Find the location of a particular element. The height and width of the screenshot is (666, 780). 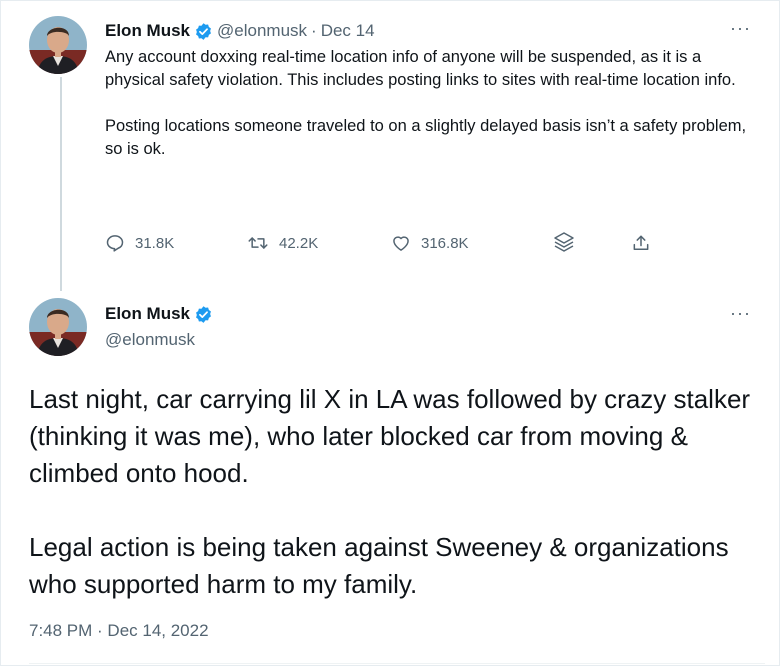

parent-tweet-header: Elon Musk @elonmusk · Dec 14 is located at coordinates (240, 31).